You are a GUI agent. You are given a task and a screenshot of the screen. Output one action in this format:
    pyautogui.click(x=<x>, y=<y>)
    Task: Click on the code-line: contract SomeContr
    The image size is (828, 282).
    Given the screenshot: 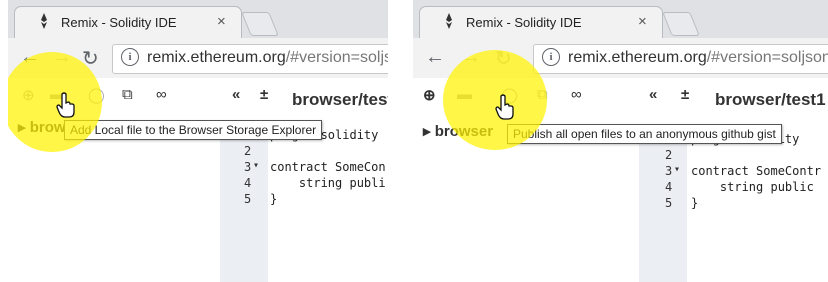 What is the action you would take?
    pyautogui.click(x=756, y=171)
    